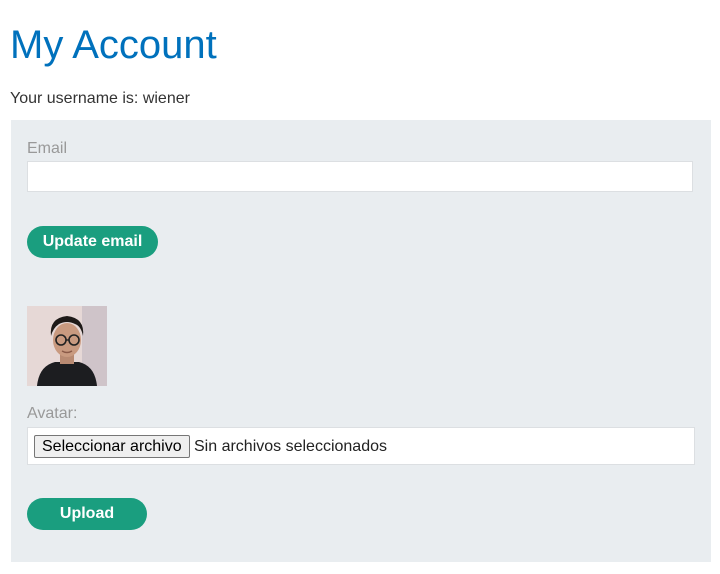 The image size is (720, 574). What do you see at coordinates (100, 98) in the screenshot?
I see `username-text: Your username is: wiener` at bounding box center [100, 98].